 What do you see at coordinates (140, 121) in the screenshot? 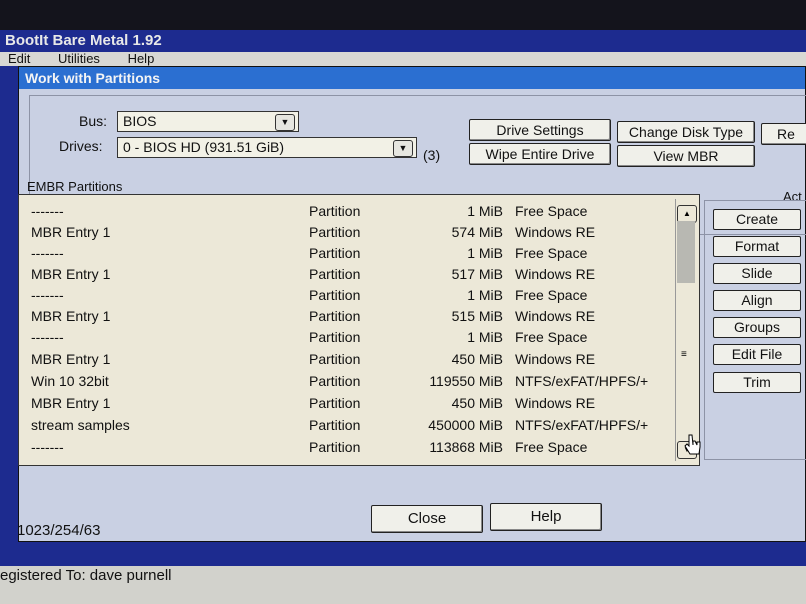
I see `bus-value: BIOS` at bounding box center [140, 121].